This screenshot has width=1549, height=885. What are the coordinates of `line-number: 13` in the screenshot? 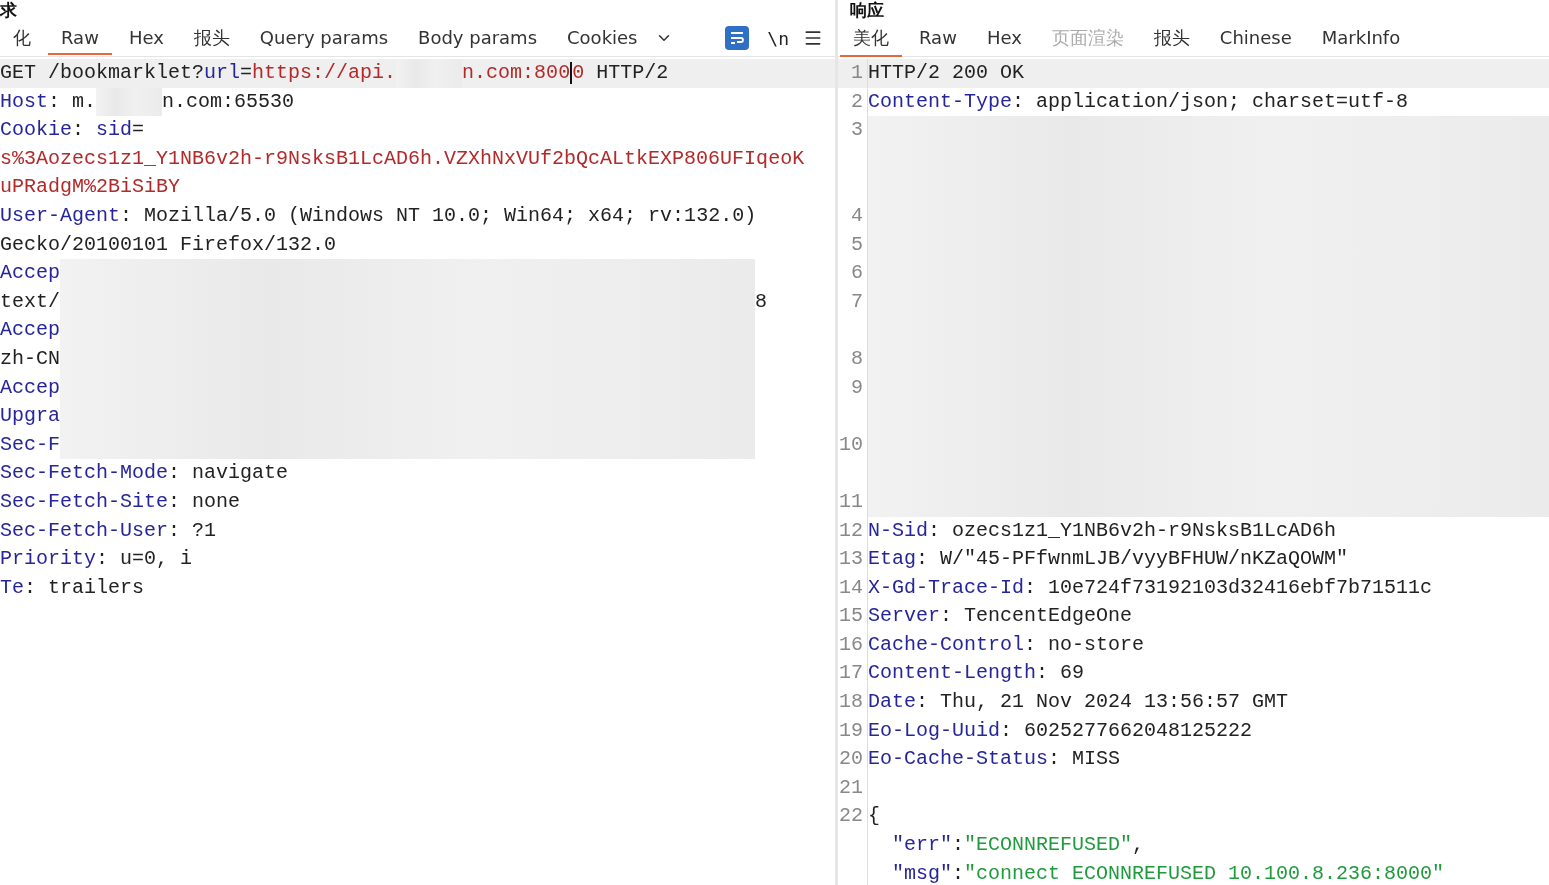 It's located at (853, 559).